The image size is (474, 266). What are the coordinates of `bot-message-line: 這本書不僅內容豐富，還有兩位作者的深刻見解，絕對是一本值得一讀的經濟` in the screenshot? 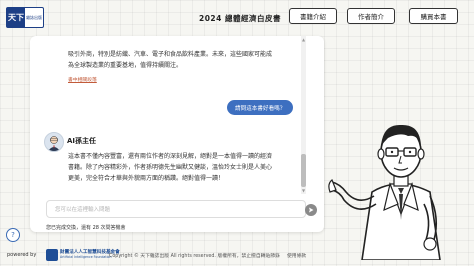 It's located at (170, 156).